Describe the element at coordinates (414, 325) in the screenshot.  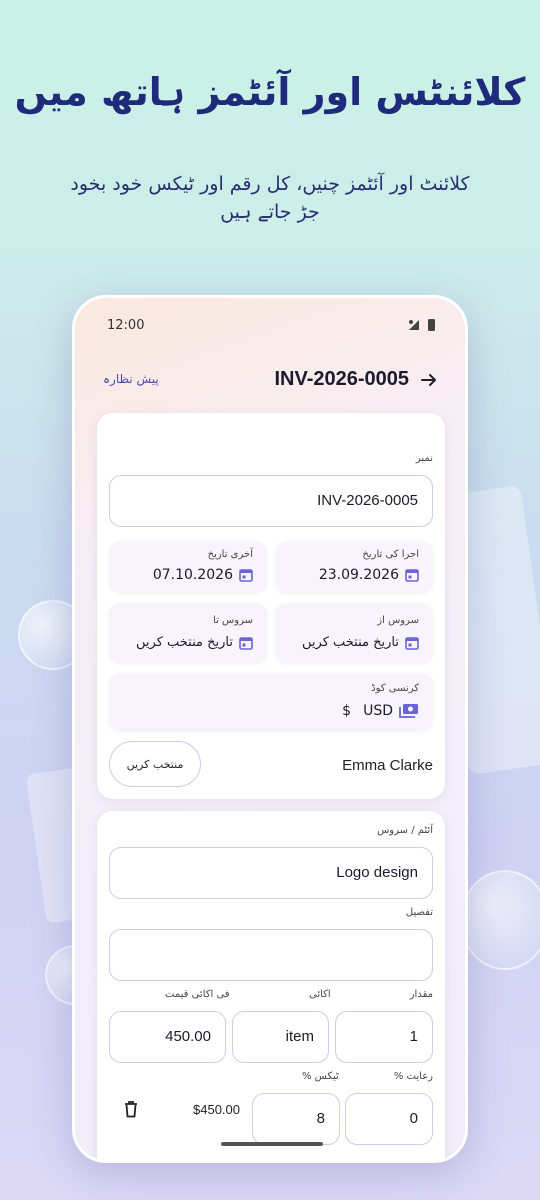
I see `signal-icon` at that location.